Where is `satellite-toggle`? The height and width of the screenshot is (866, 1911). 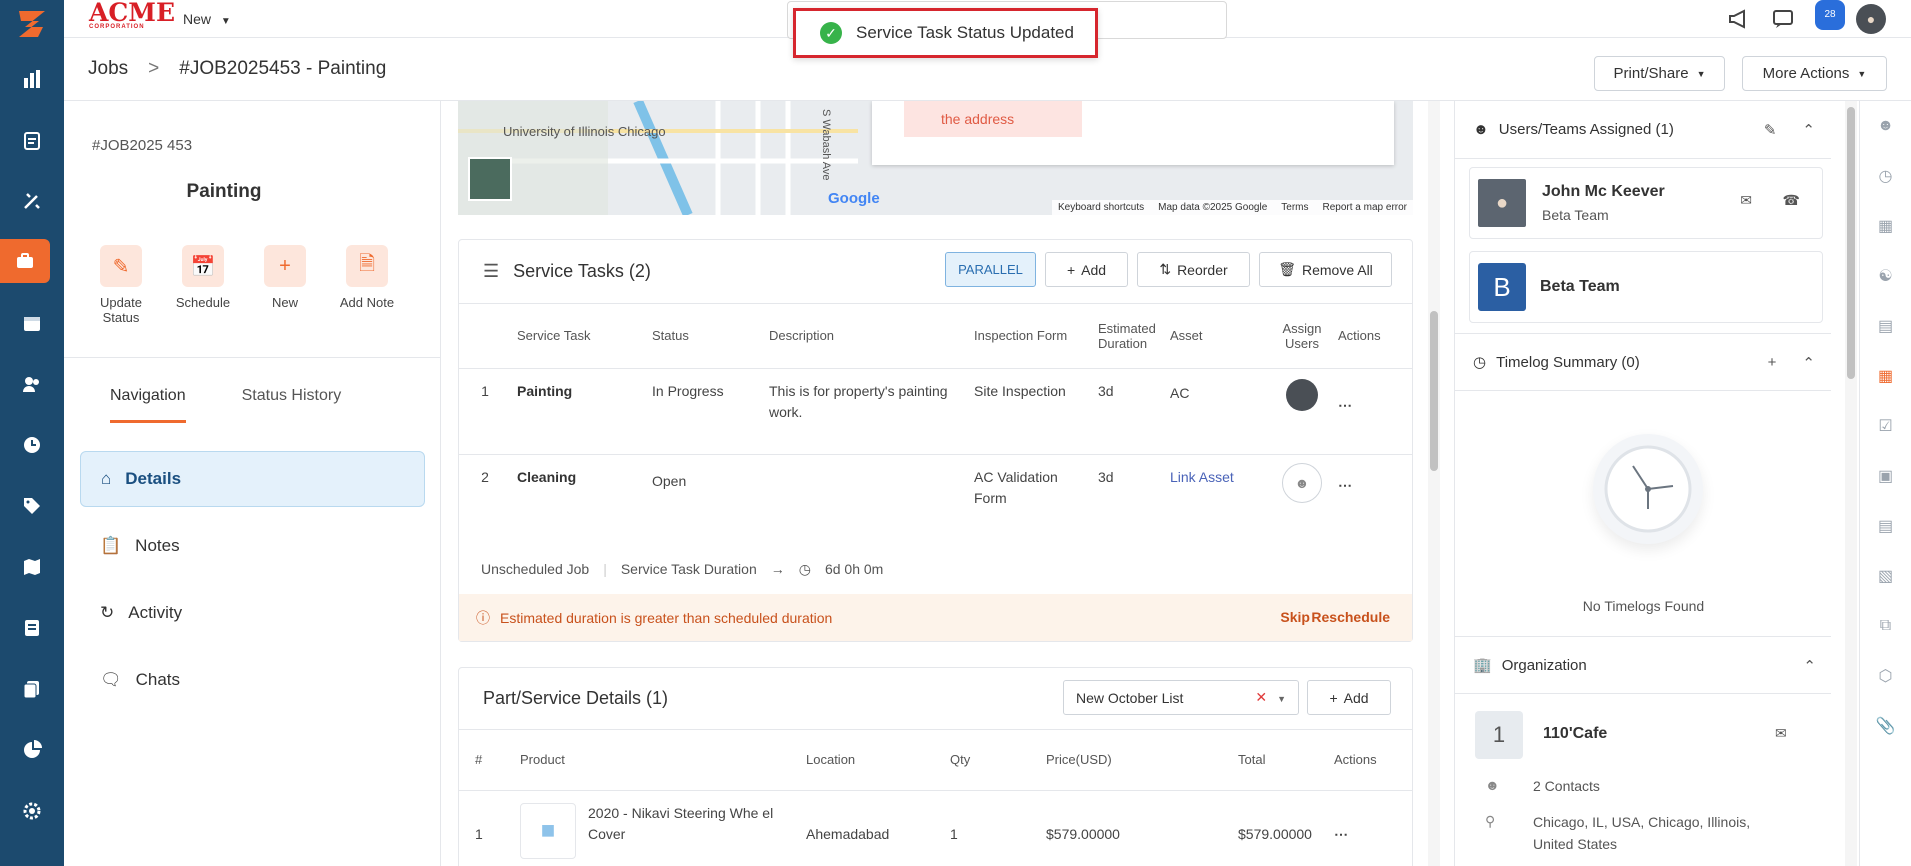 satellite-toggle is located at coordinates (490, 179).